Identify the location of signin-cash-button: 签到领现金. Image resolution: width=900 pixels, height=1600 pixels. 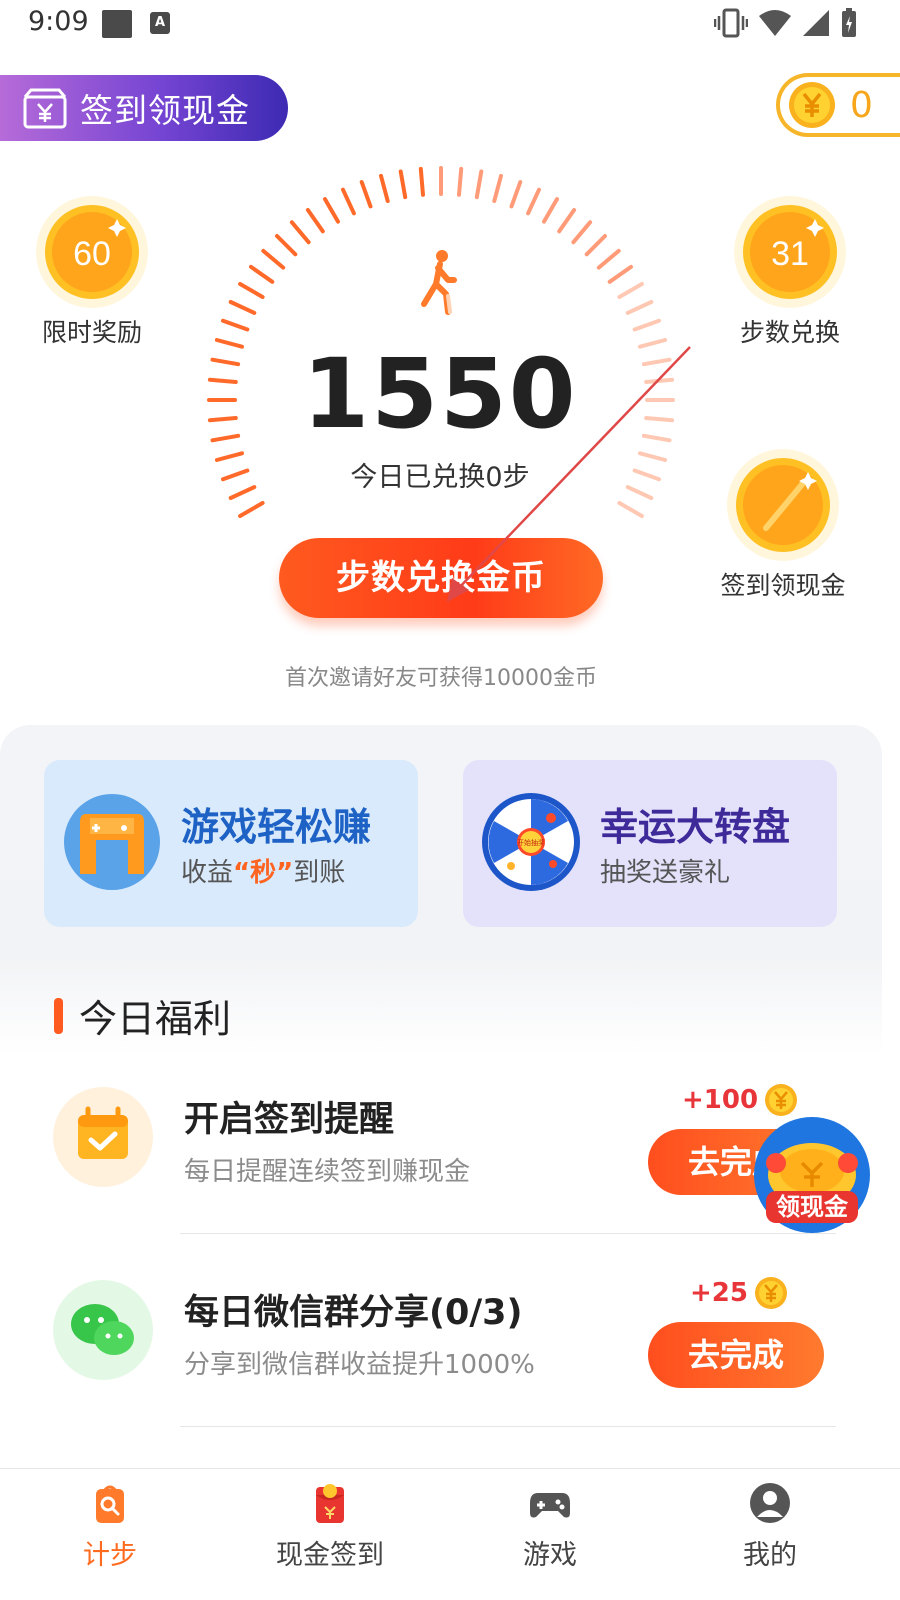
(144, 108).